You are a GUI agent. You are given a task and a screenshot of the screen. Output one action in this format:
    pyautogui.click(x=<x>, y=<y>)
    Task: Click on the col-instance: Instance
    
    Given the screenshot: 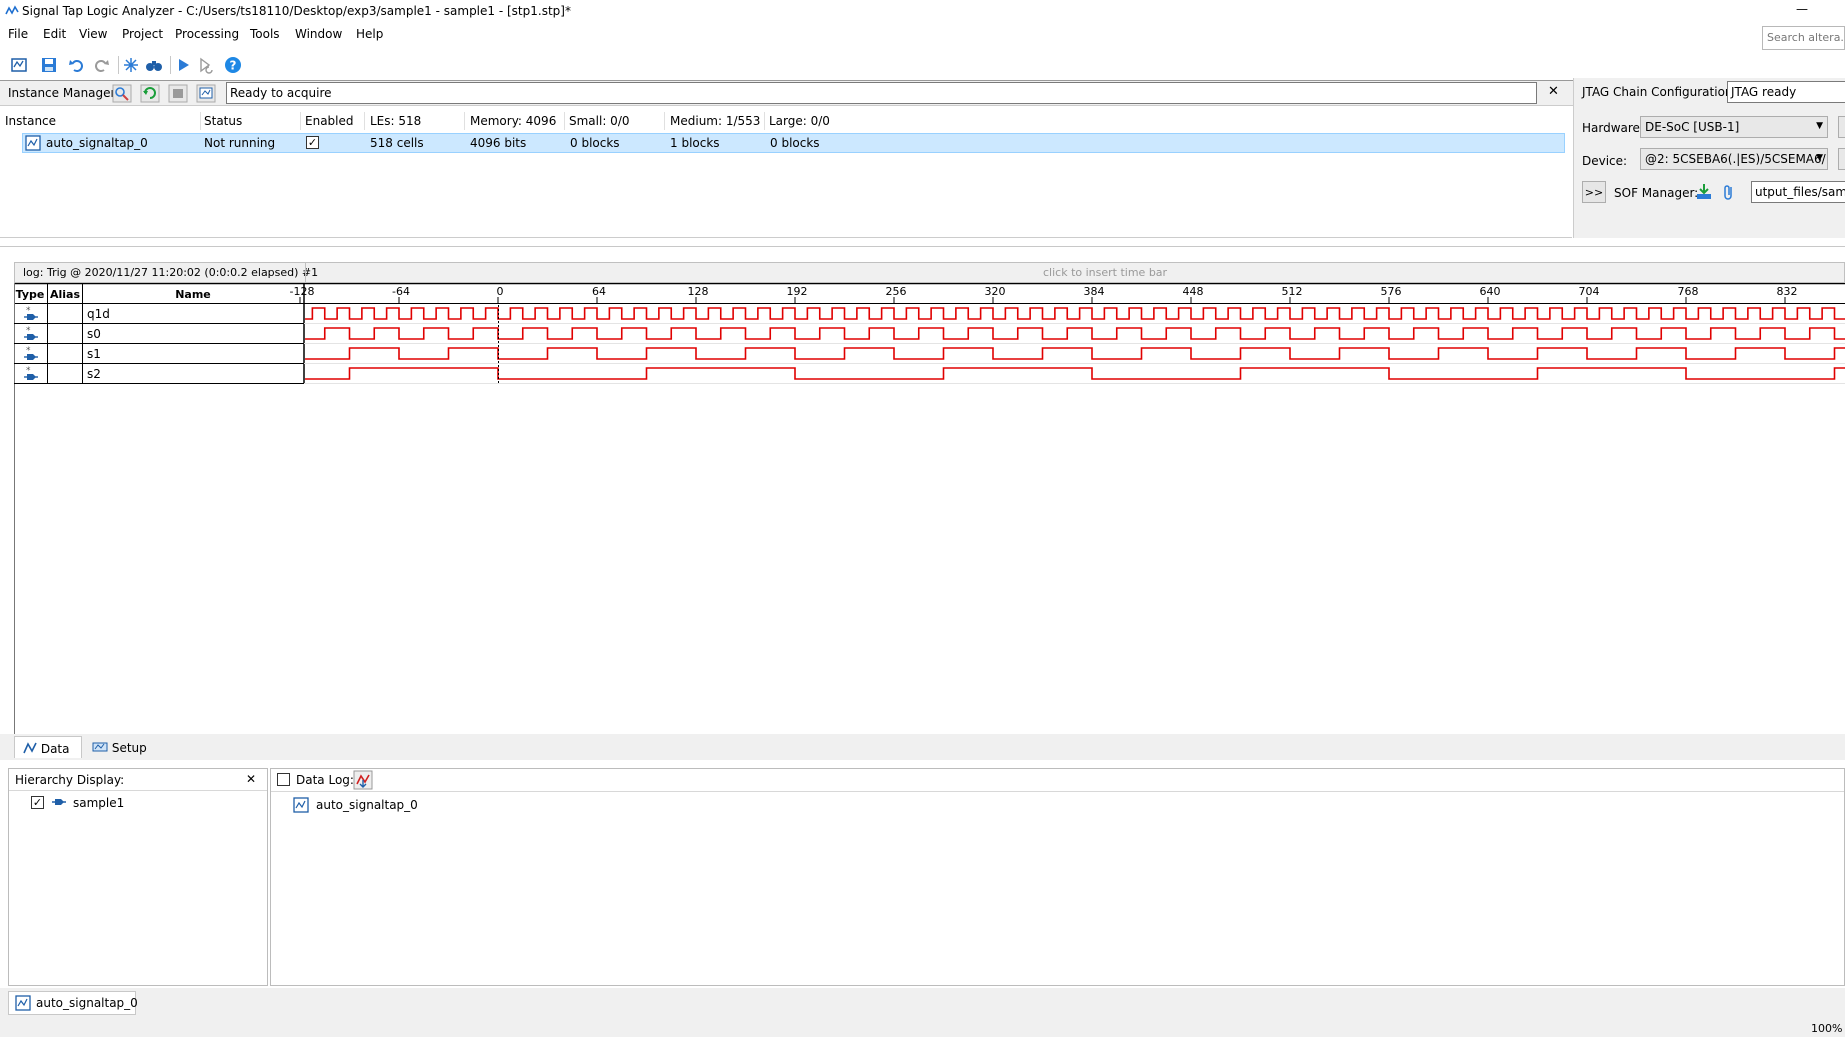 What is the action you would take?
    pyautogui.click(x=30, y=121)
    